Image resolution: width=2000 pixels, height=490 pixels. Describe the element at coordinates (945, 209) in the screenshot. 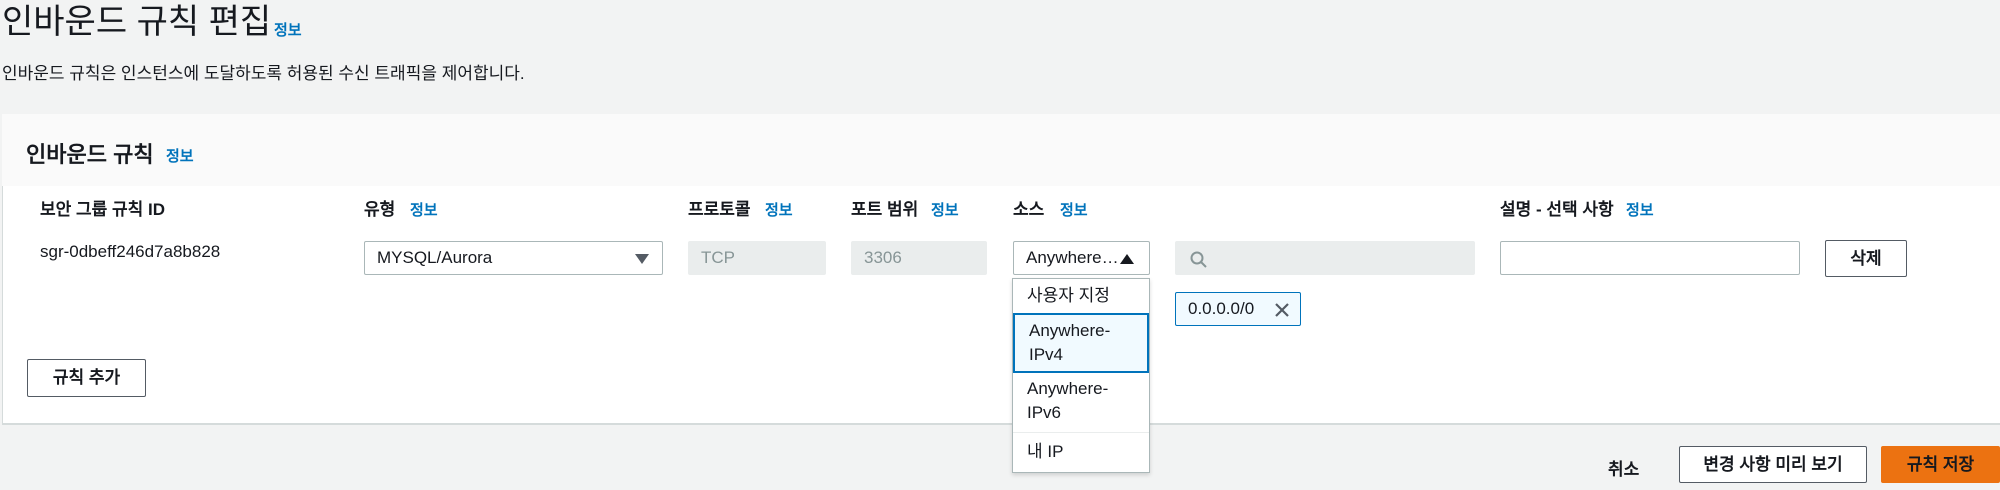

I see `port-range-info-link: 정보` at that location.